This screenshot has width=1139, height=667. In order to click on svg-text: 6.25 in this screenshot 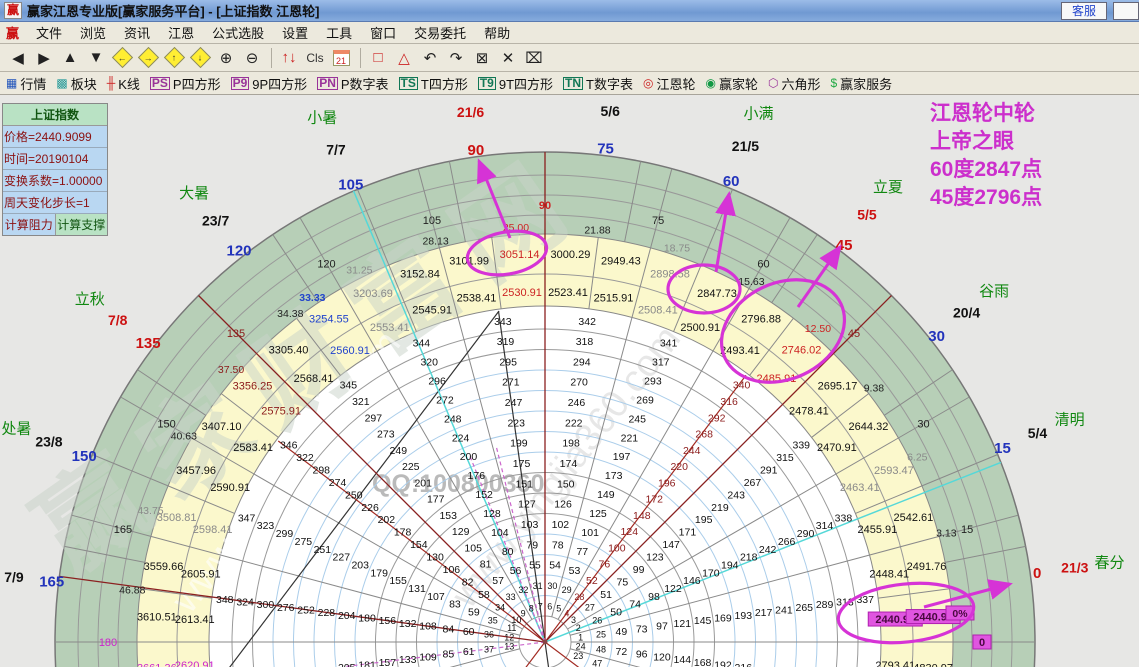, I will do `click(917, 457)`.